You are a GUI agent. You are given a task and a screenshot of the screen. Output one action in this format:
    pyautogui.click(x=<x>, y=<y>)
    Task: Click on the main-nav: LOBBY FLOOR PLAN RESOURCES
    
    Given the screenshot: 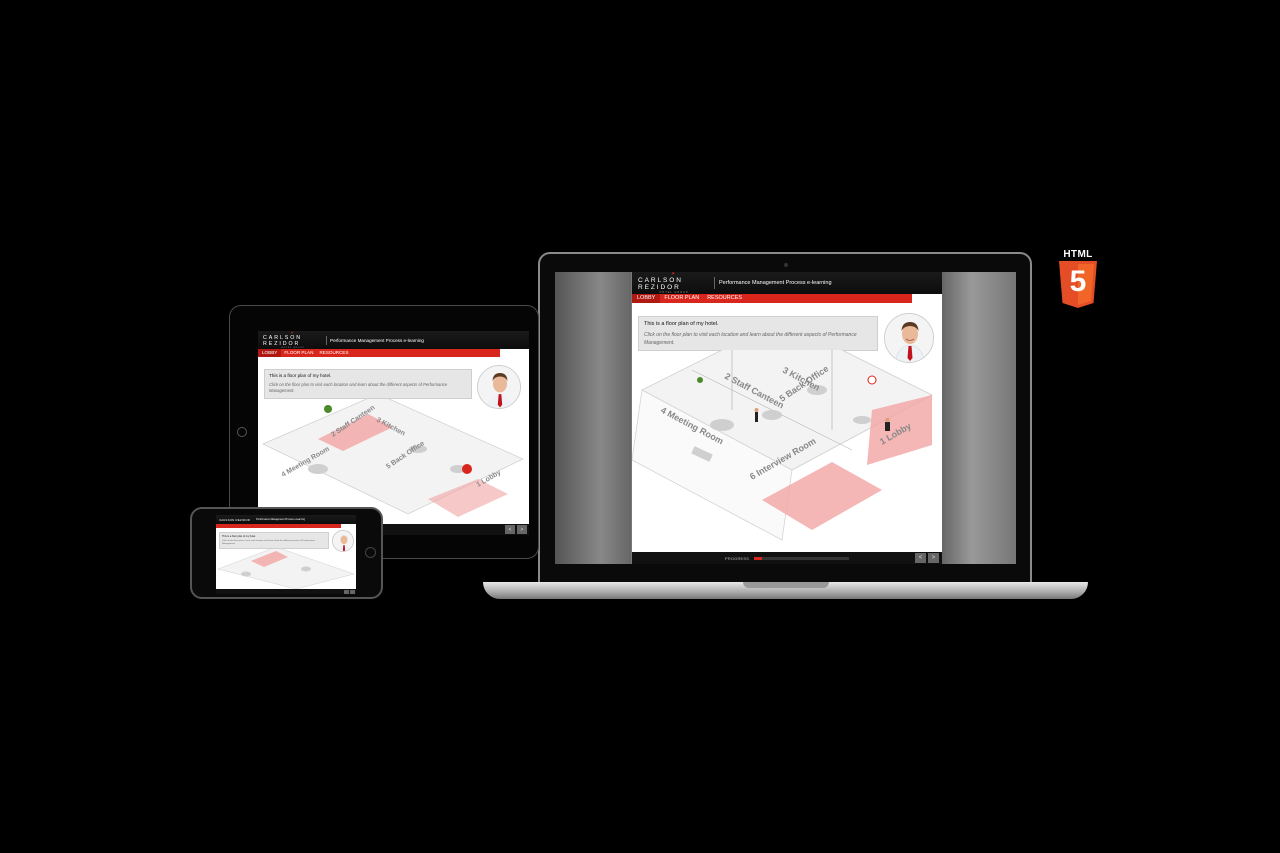 What is the action you would take?
    pyautogui.click(x=772, y=298)
    